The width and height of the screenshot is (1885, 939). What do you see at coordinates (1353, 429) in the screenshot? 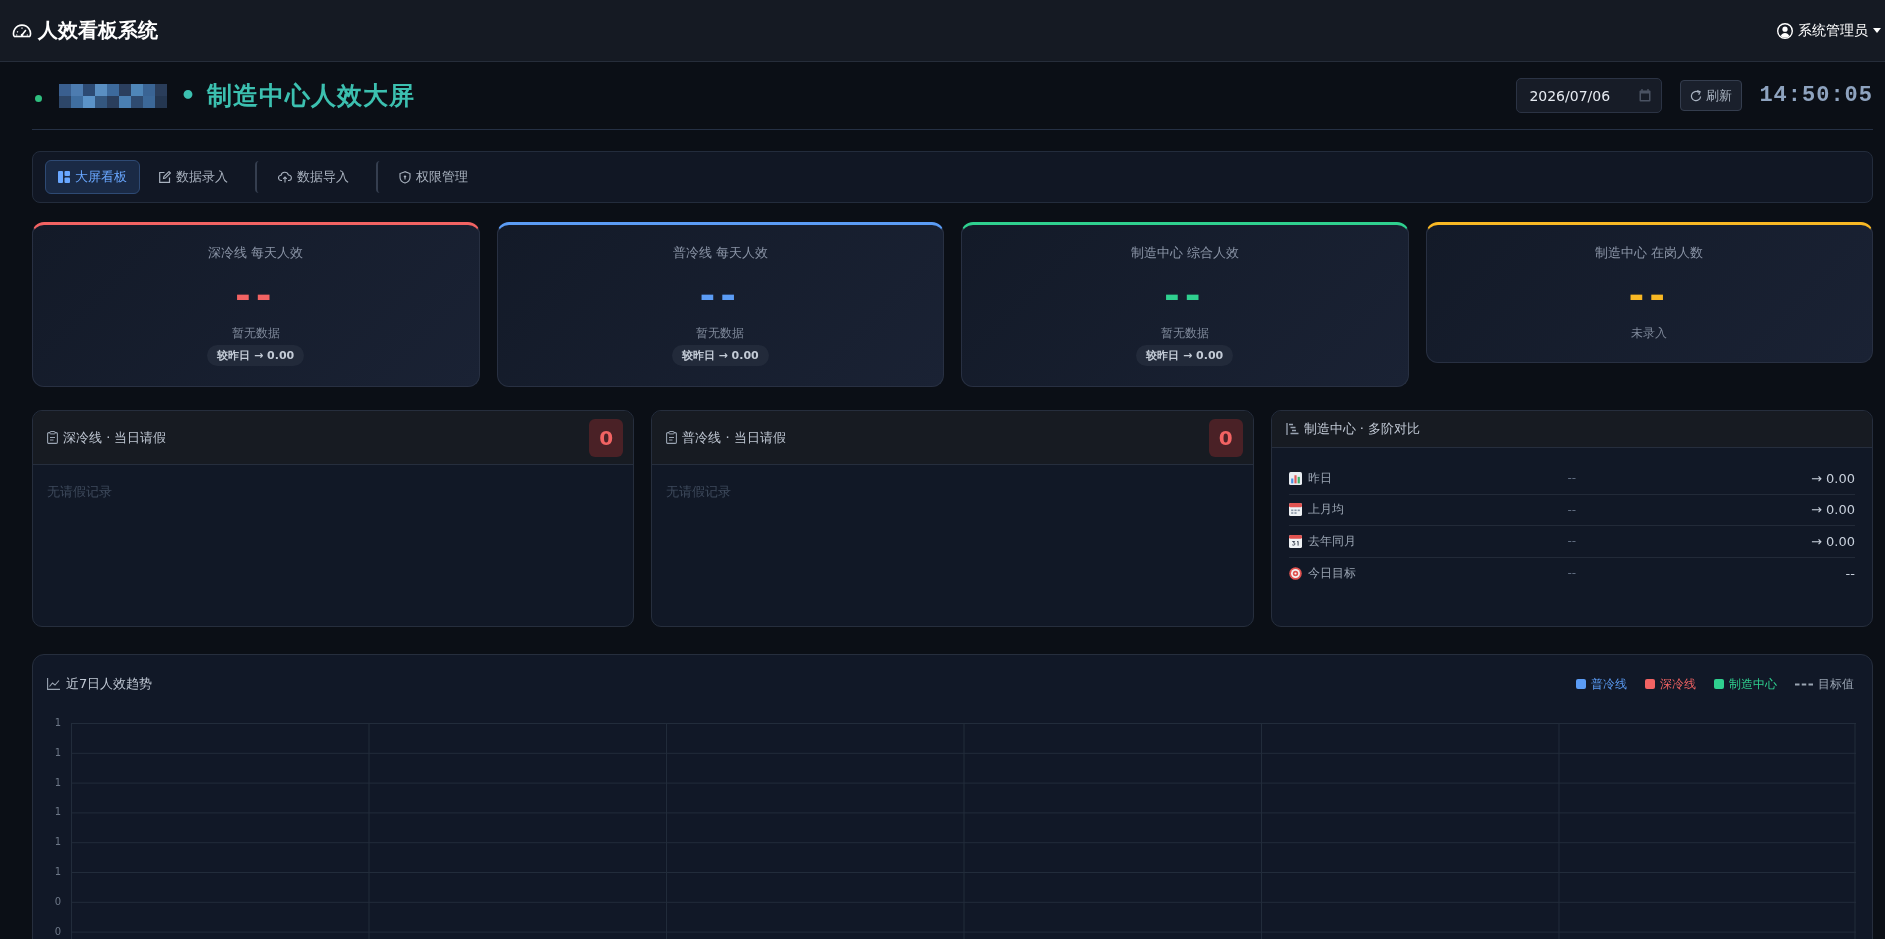
I see `panel-title: 制造中心 · 多阶对比` at bounding box center [1353, 429].